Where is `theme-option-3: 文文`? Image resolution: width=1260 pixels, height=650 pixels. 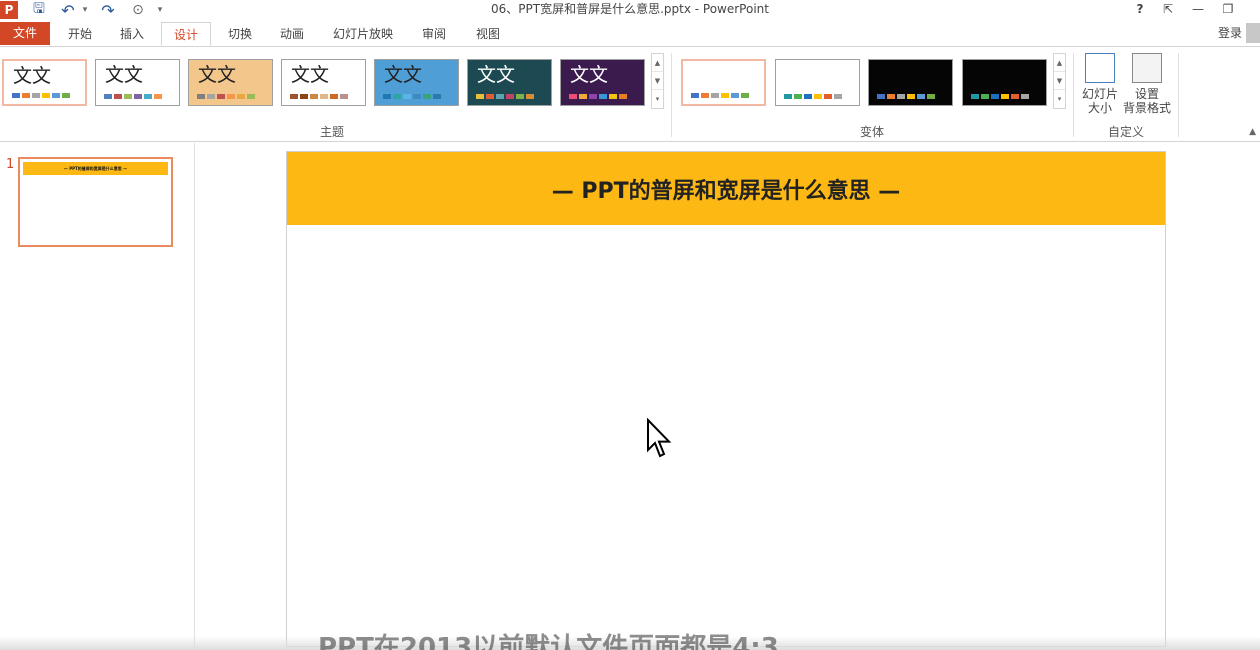 theme-option-3: 文文 is located at coordinates (230, 82).